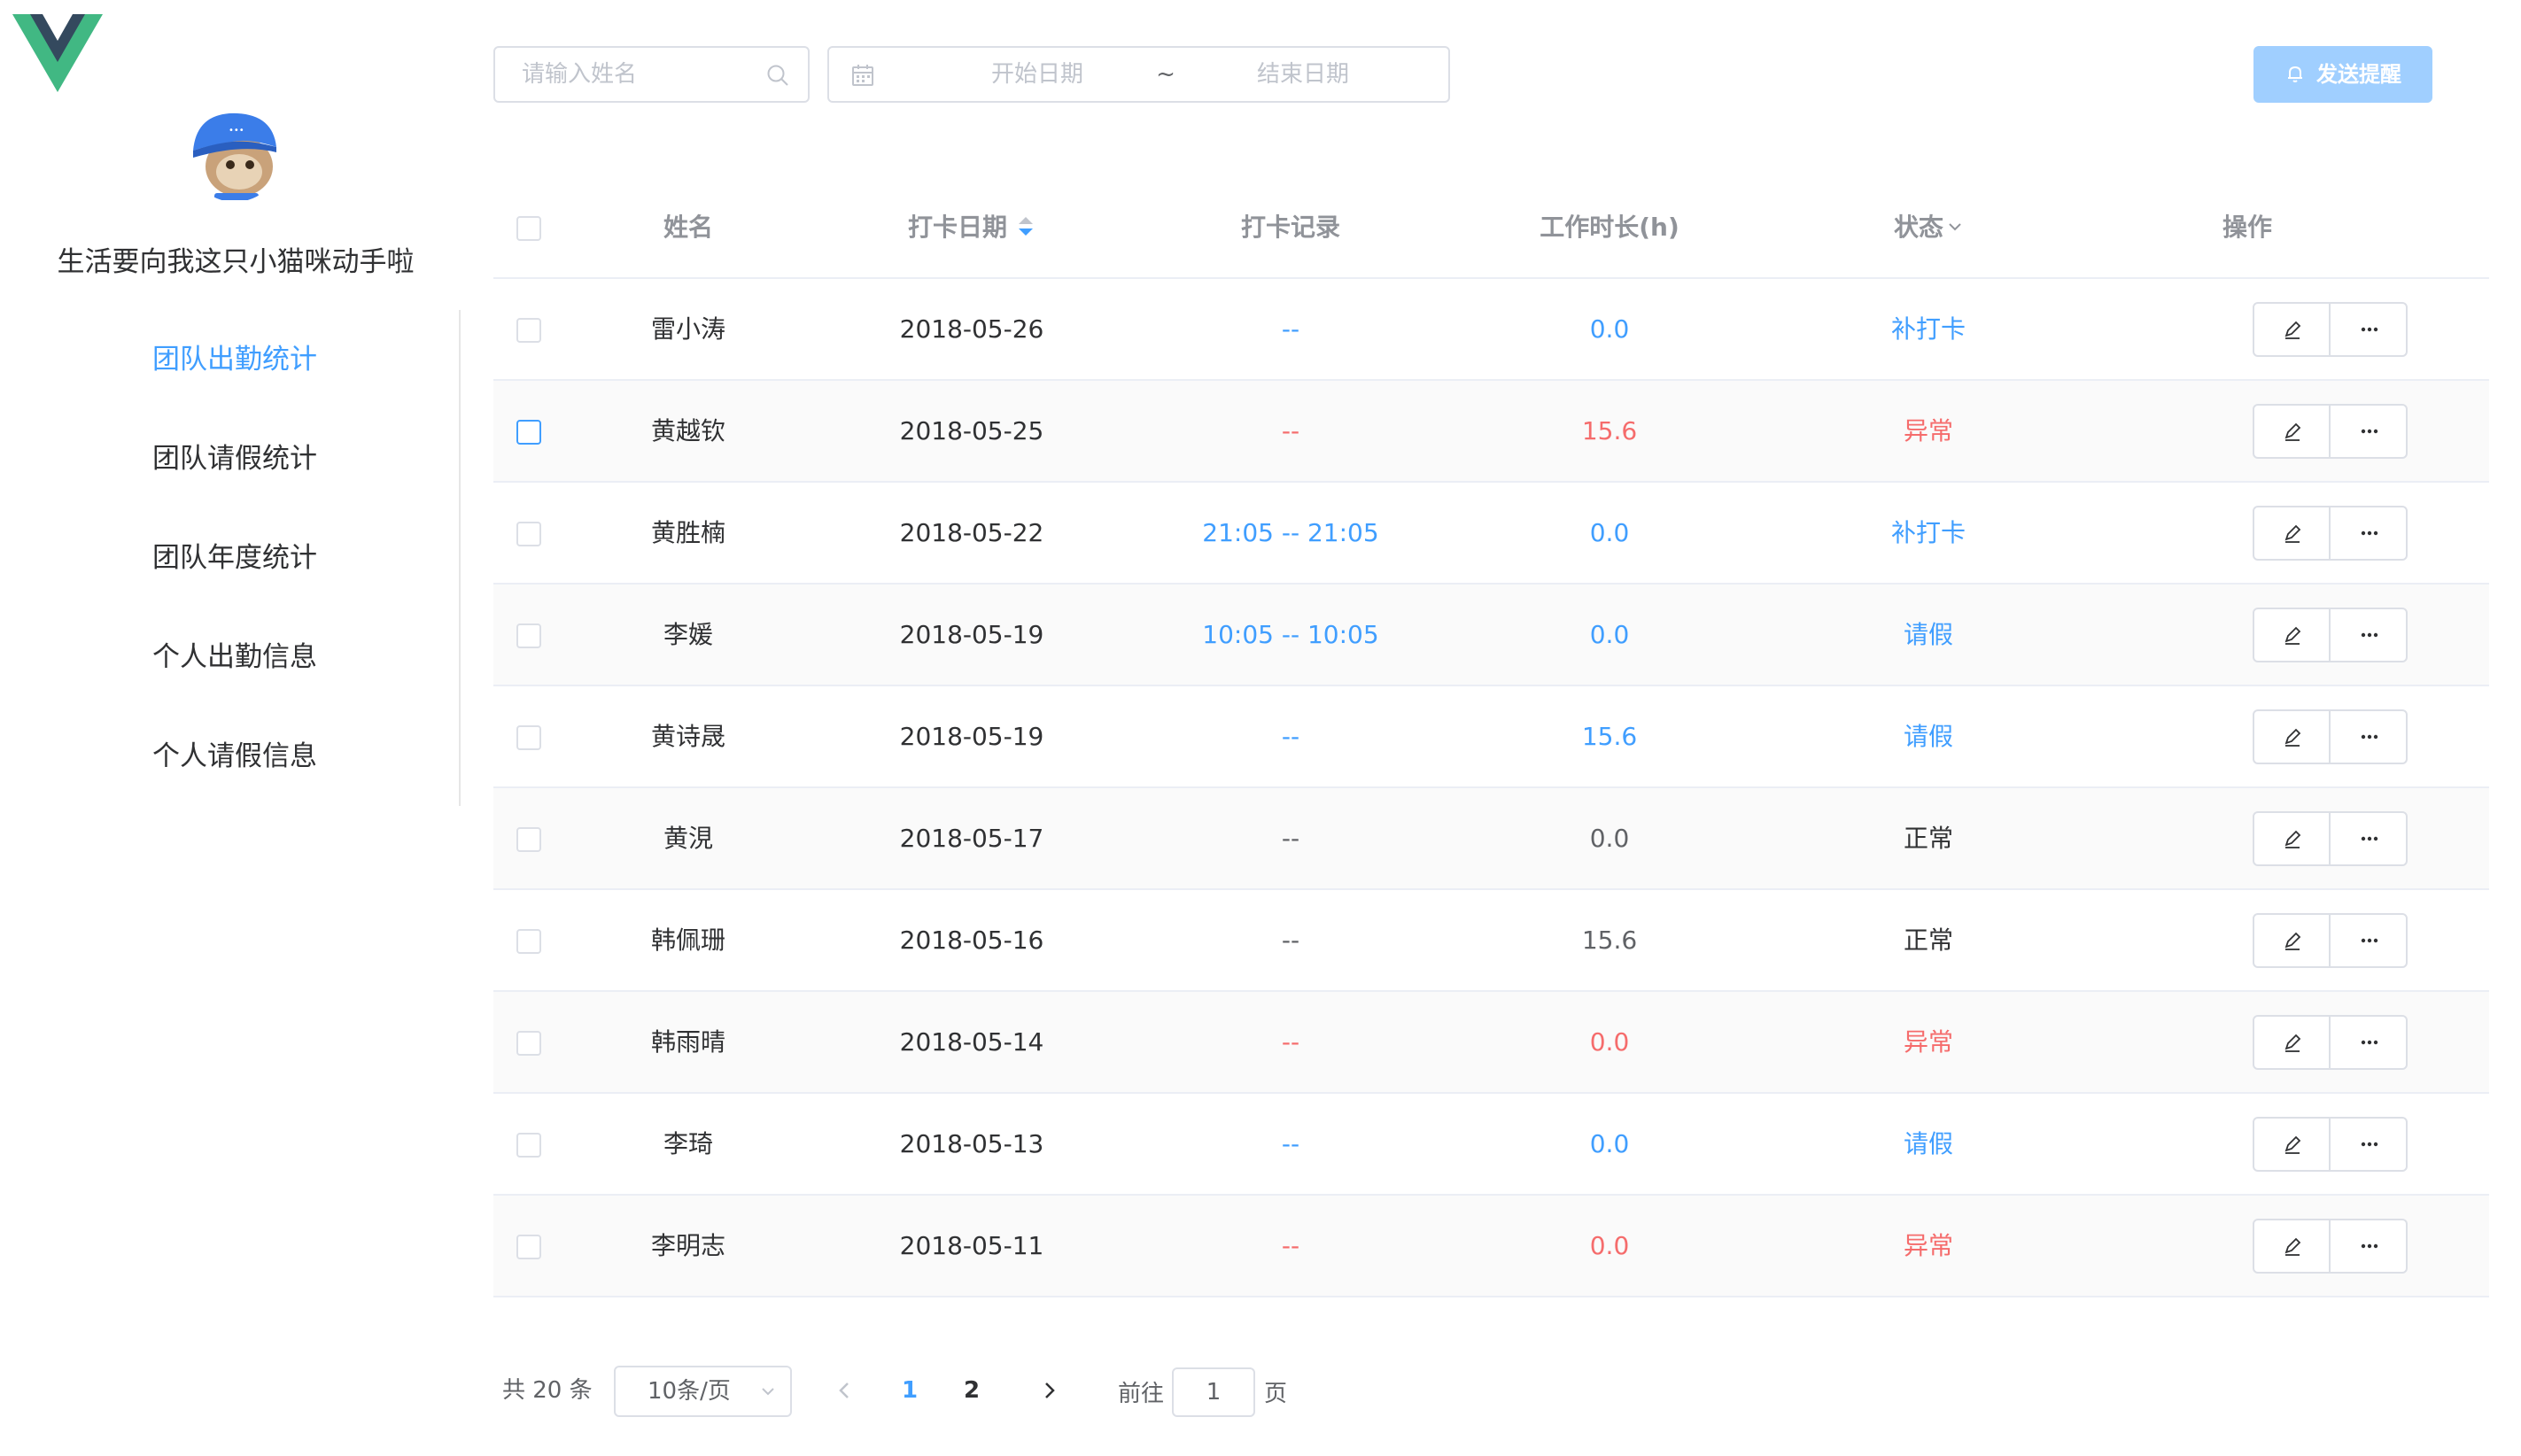 Image resolution: width=2521 pixels, height=1456 pixels. I want to click on chevron-left-icon, so click(844, 1390).